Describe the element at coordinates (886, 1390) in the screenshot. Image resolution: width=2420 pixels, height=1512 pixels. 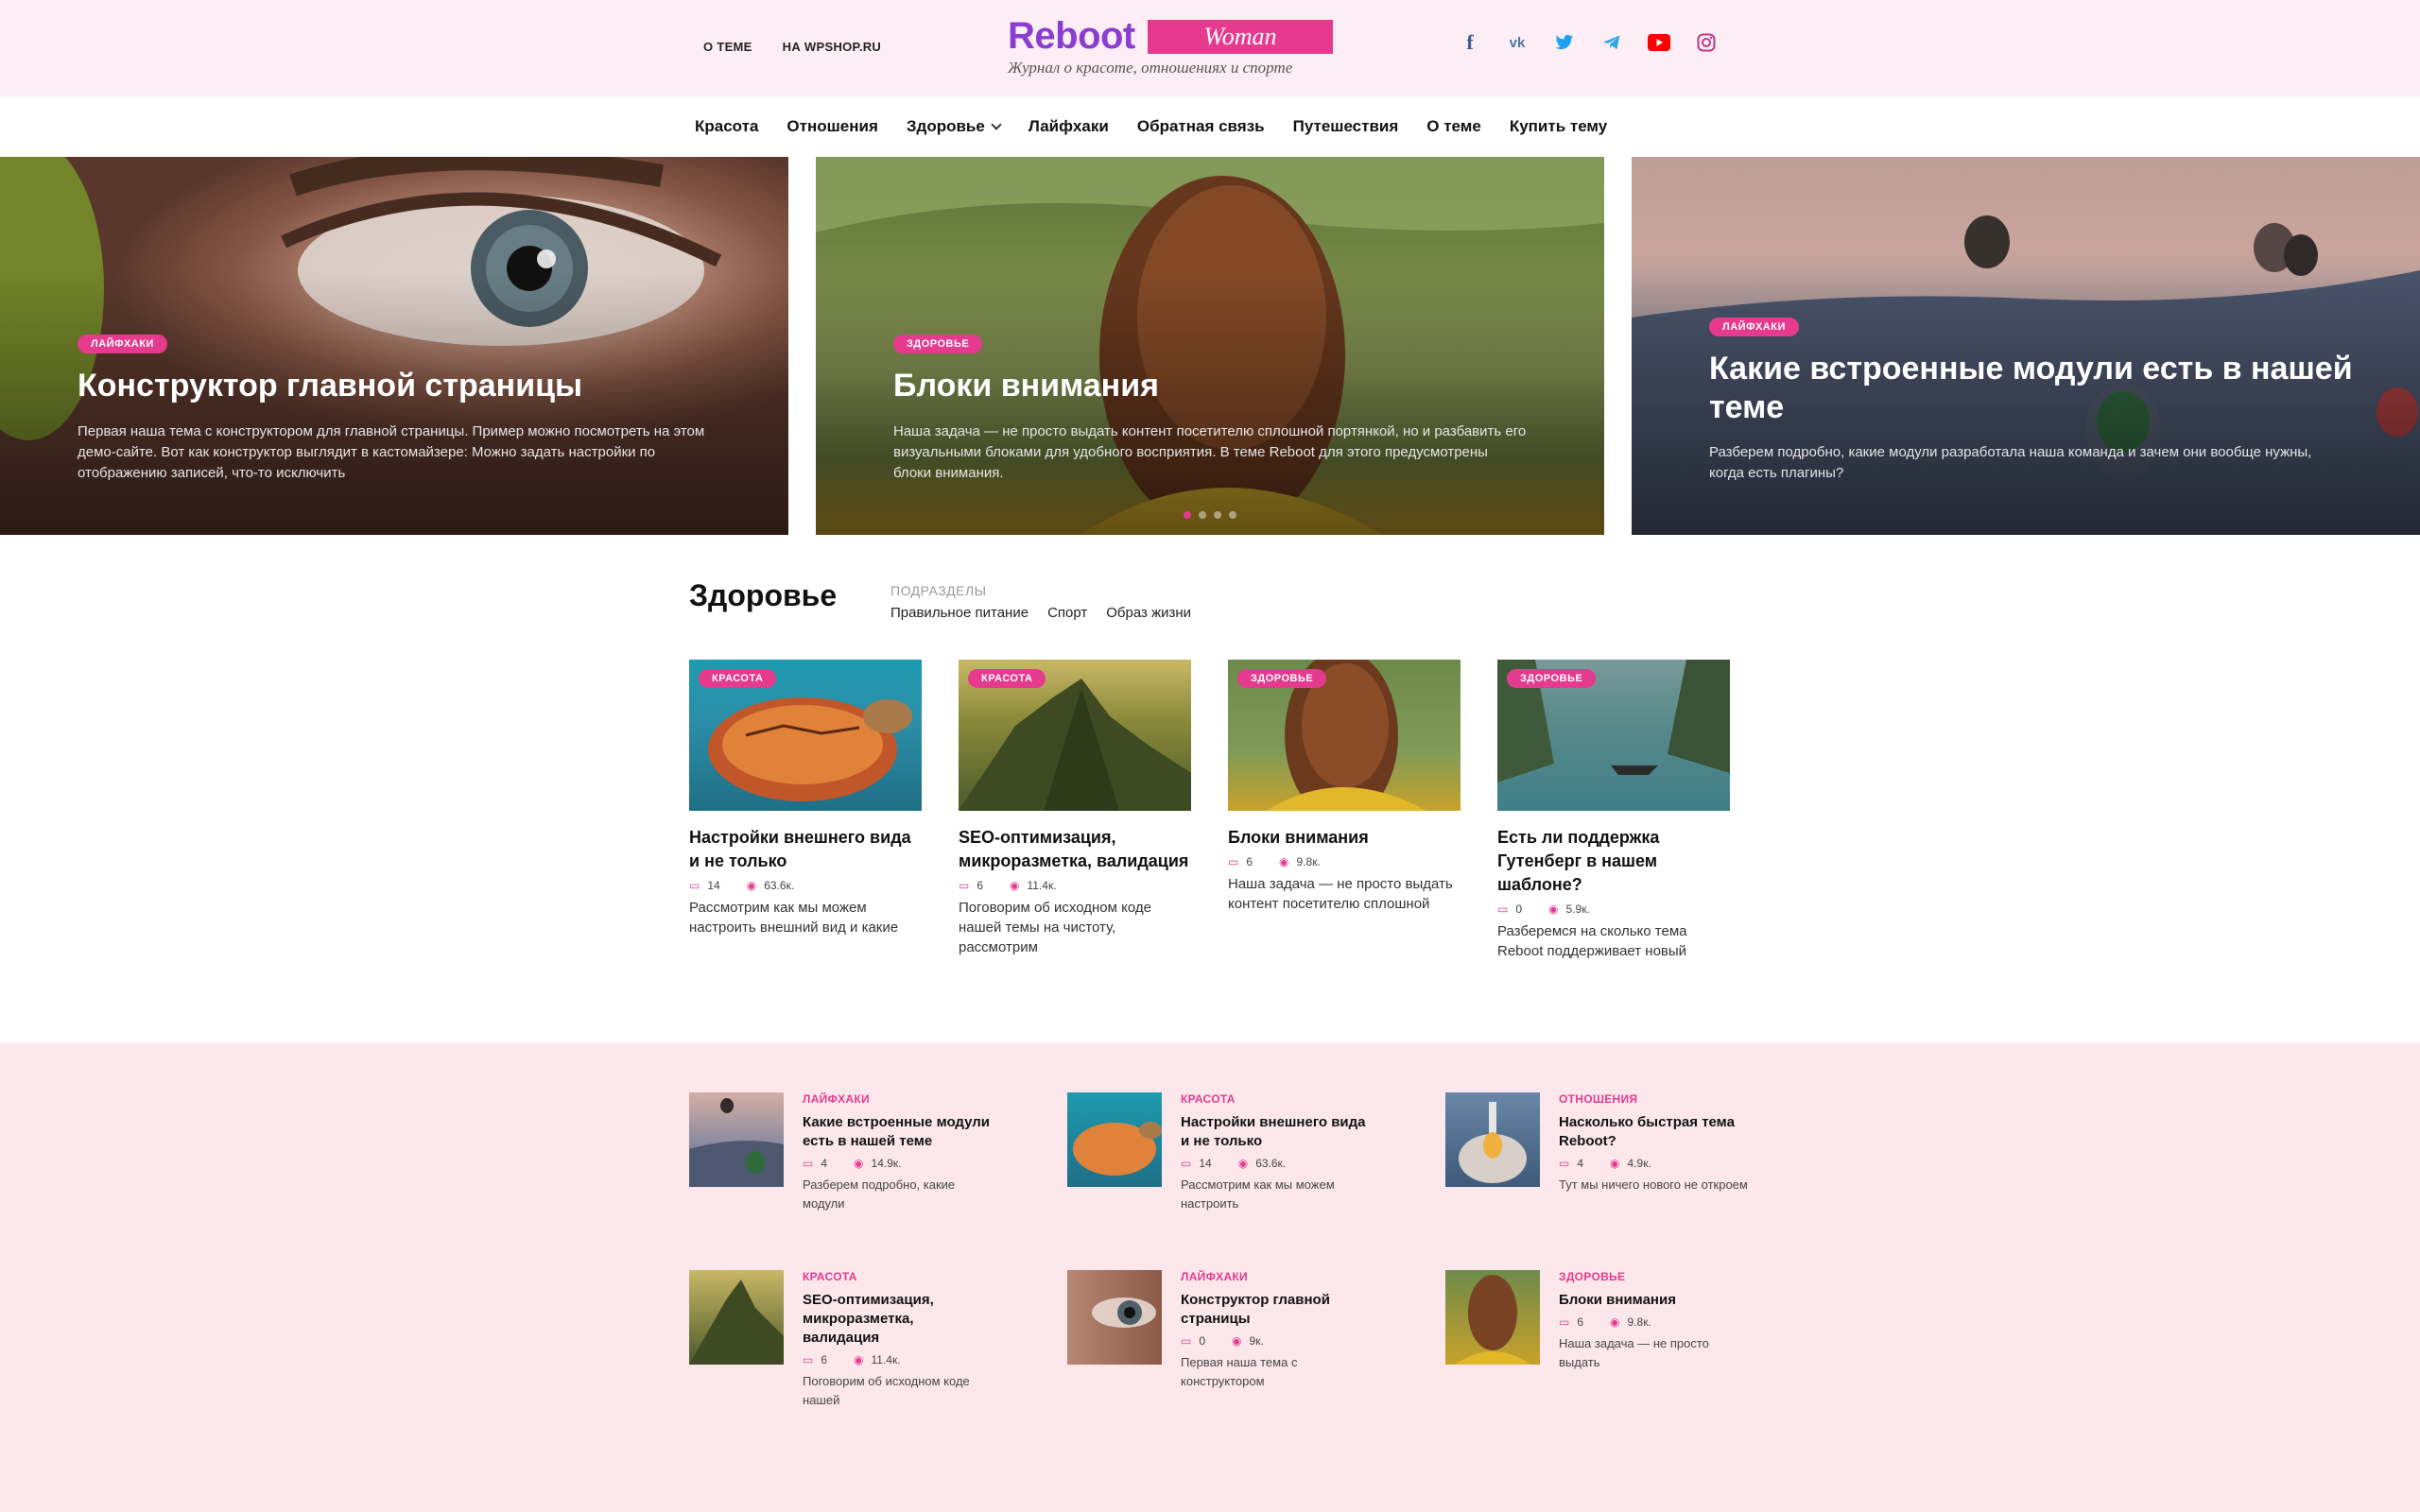
I see `post-excerpt: Поговорим об исходном коде нашей` at that location.